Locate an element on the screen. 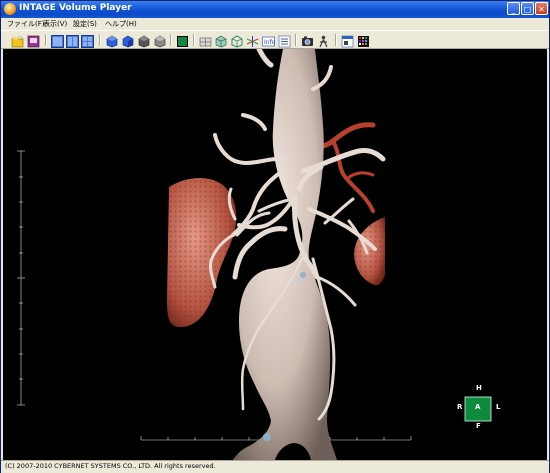 This screenshot has height=473, width=550. orientation-foot: F is located at coordinates (478, 426).